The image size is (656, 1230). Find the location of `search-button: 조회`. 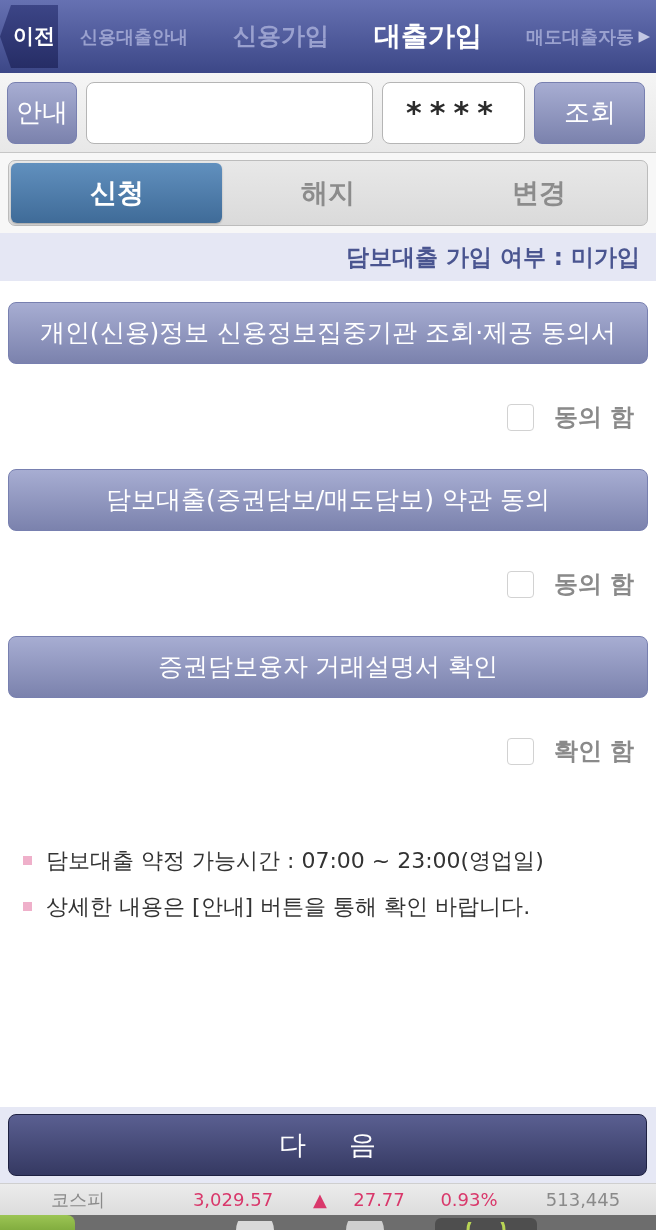

search-button: 조회 is located at coordinates (589, 112).